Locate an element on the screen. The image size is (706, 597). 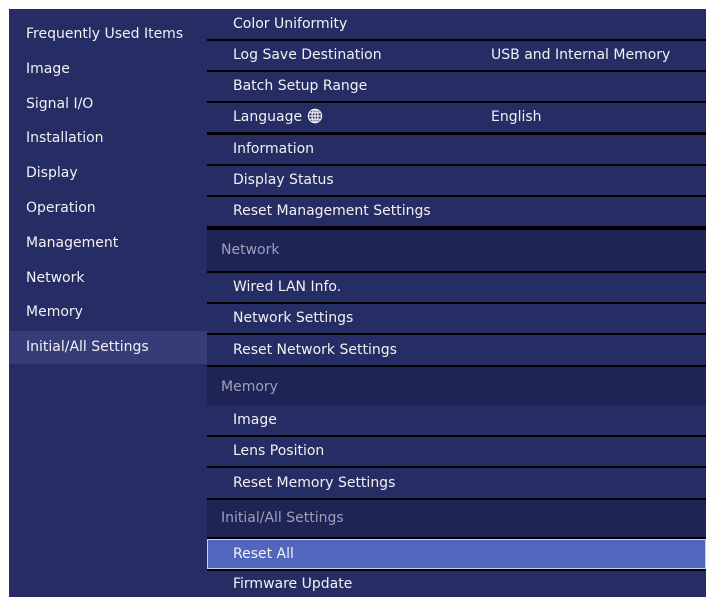
menu-item-image: Image is located at coordinates (456, 420).